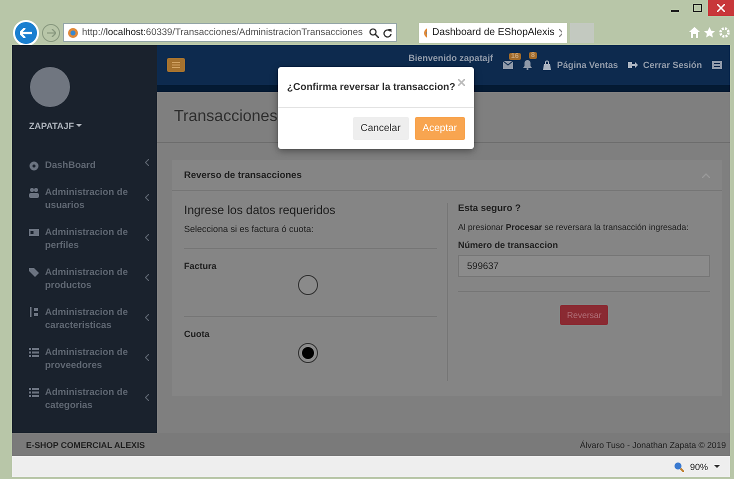  I want to click on forward-arrow-icon, so click(51, 32).